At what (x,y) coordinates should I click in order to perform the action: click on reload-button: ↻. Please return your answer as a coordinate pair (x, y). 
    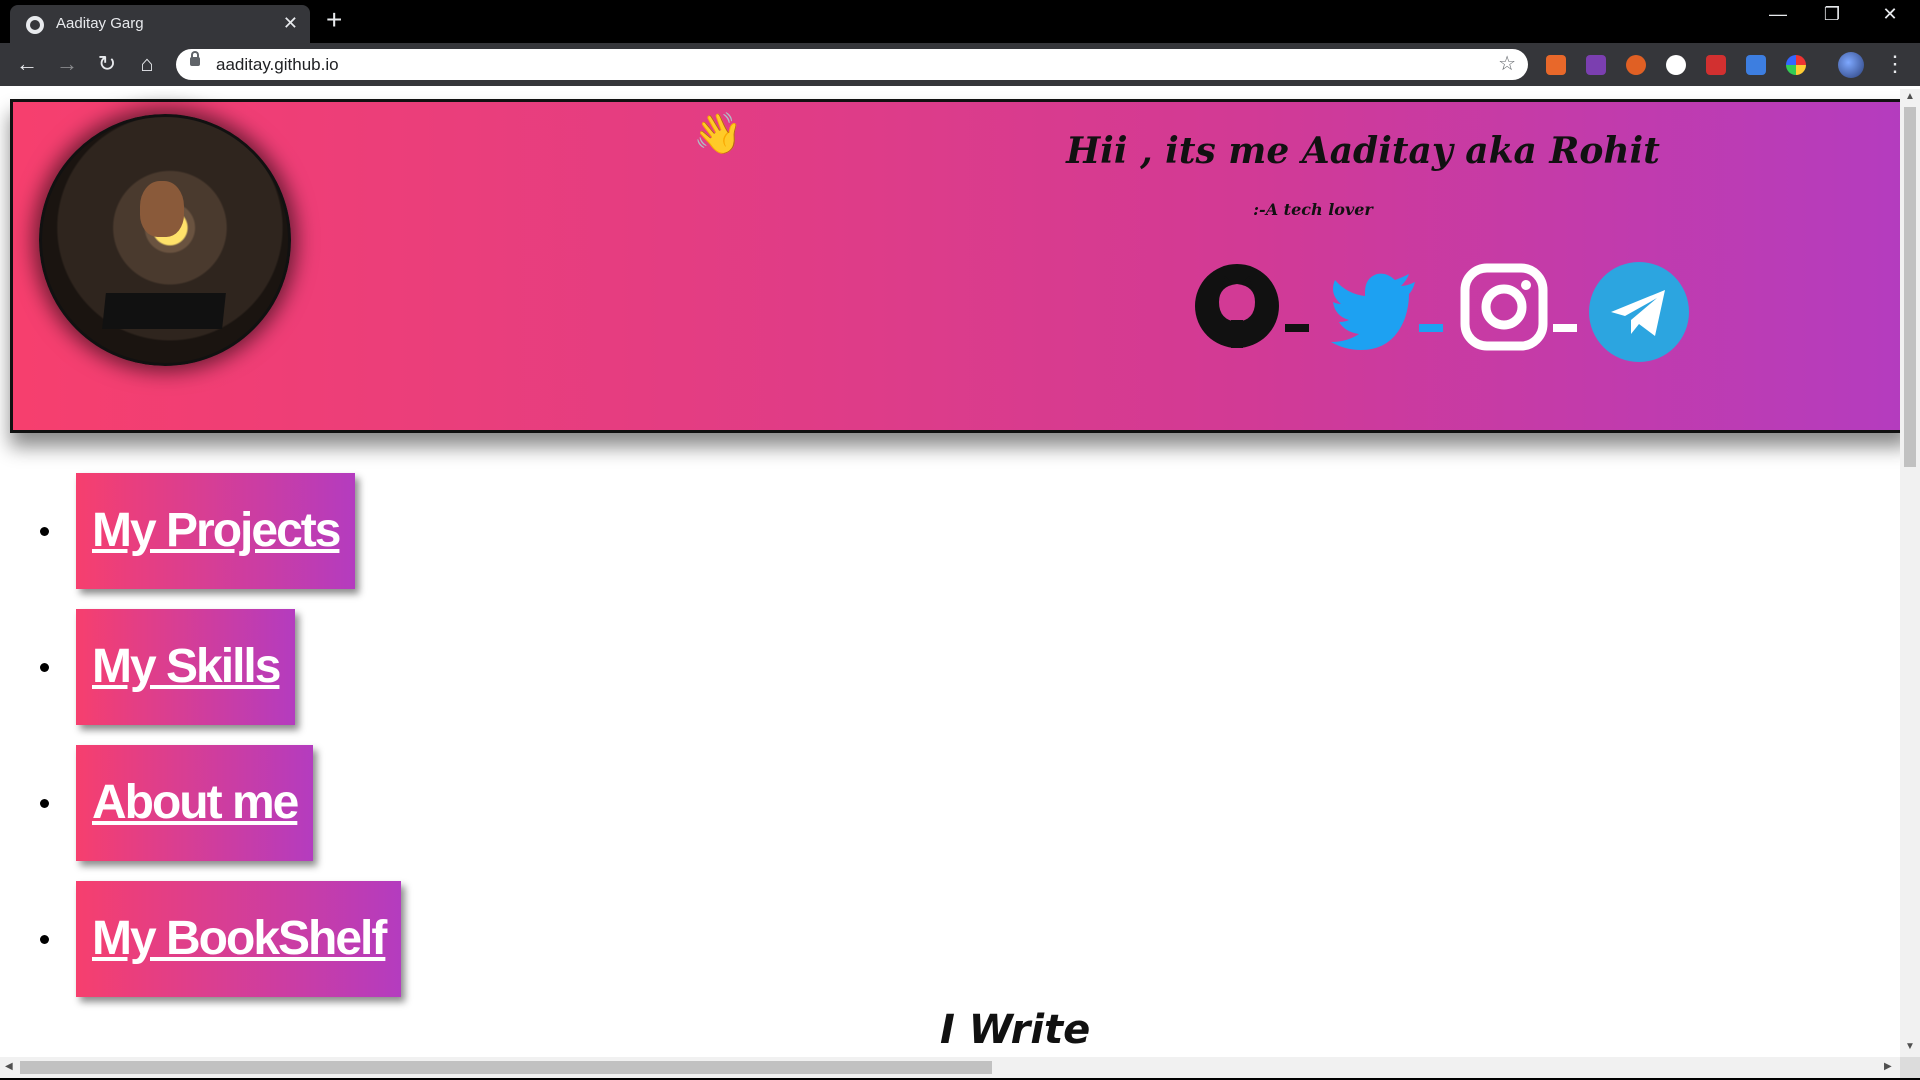
    Looking at the image, I should click on (107, 64).